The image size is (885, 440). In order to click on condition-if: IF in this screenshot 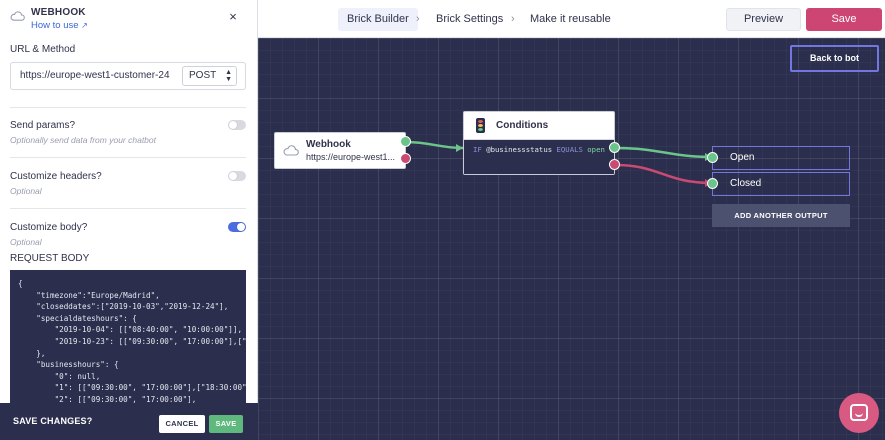, I will do `click(477, 149)`.